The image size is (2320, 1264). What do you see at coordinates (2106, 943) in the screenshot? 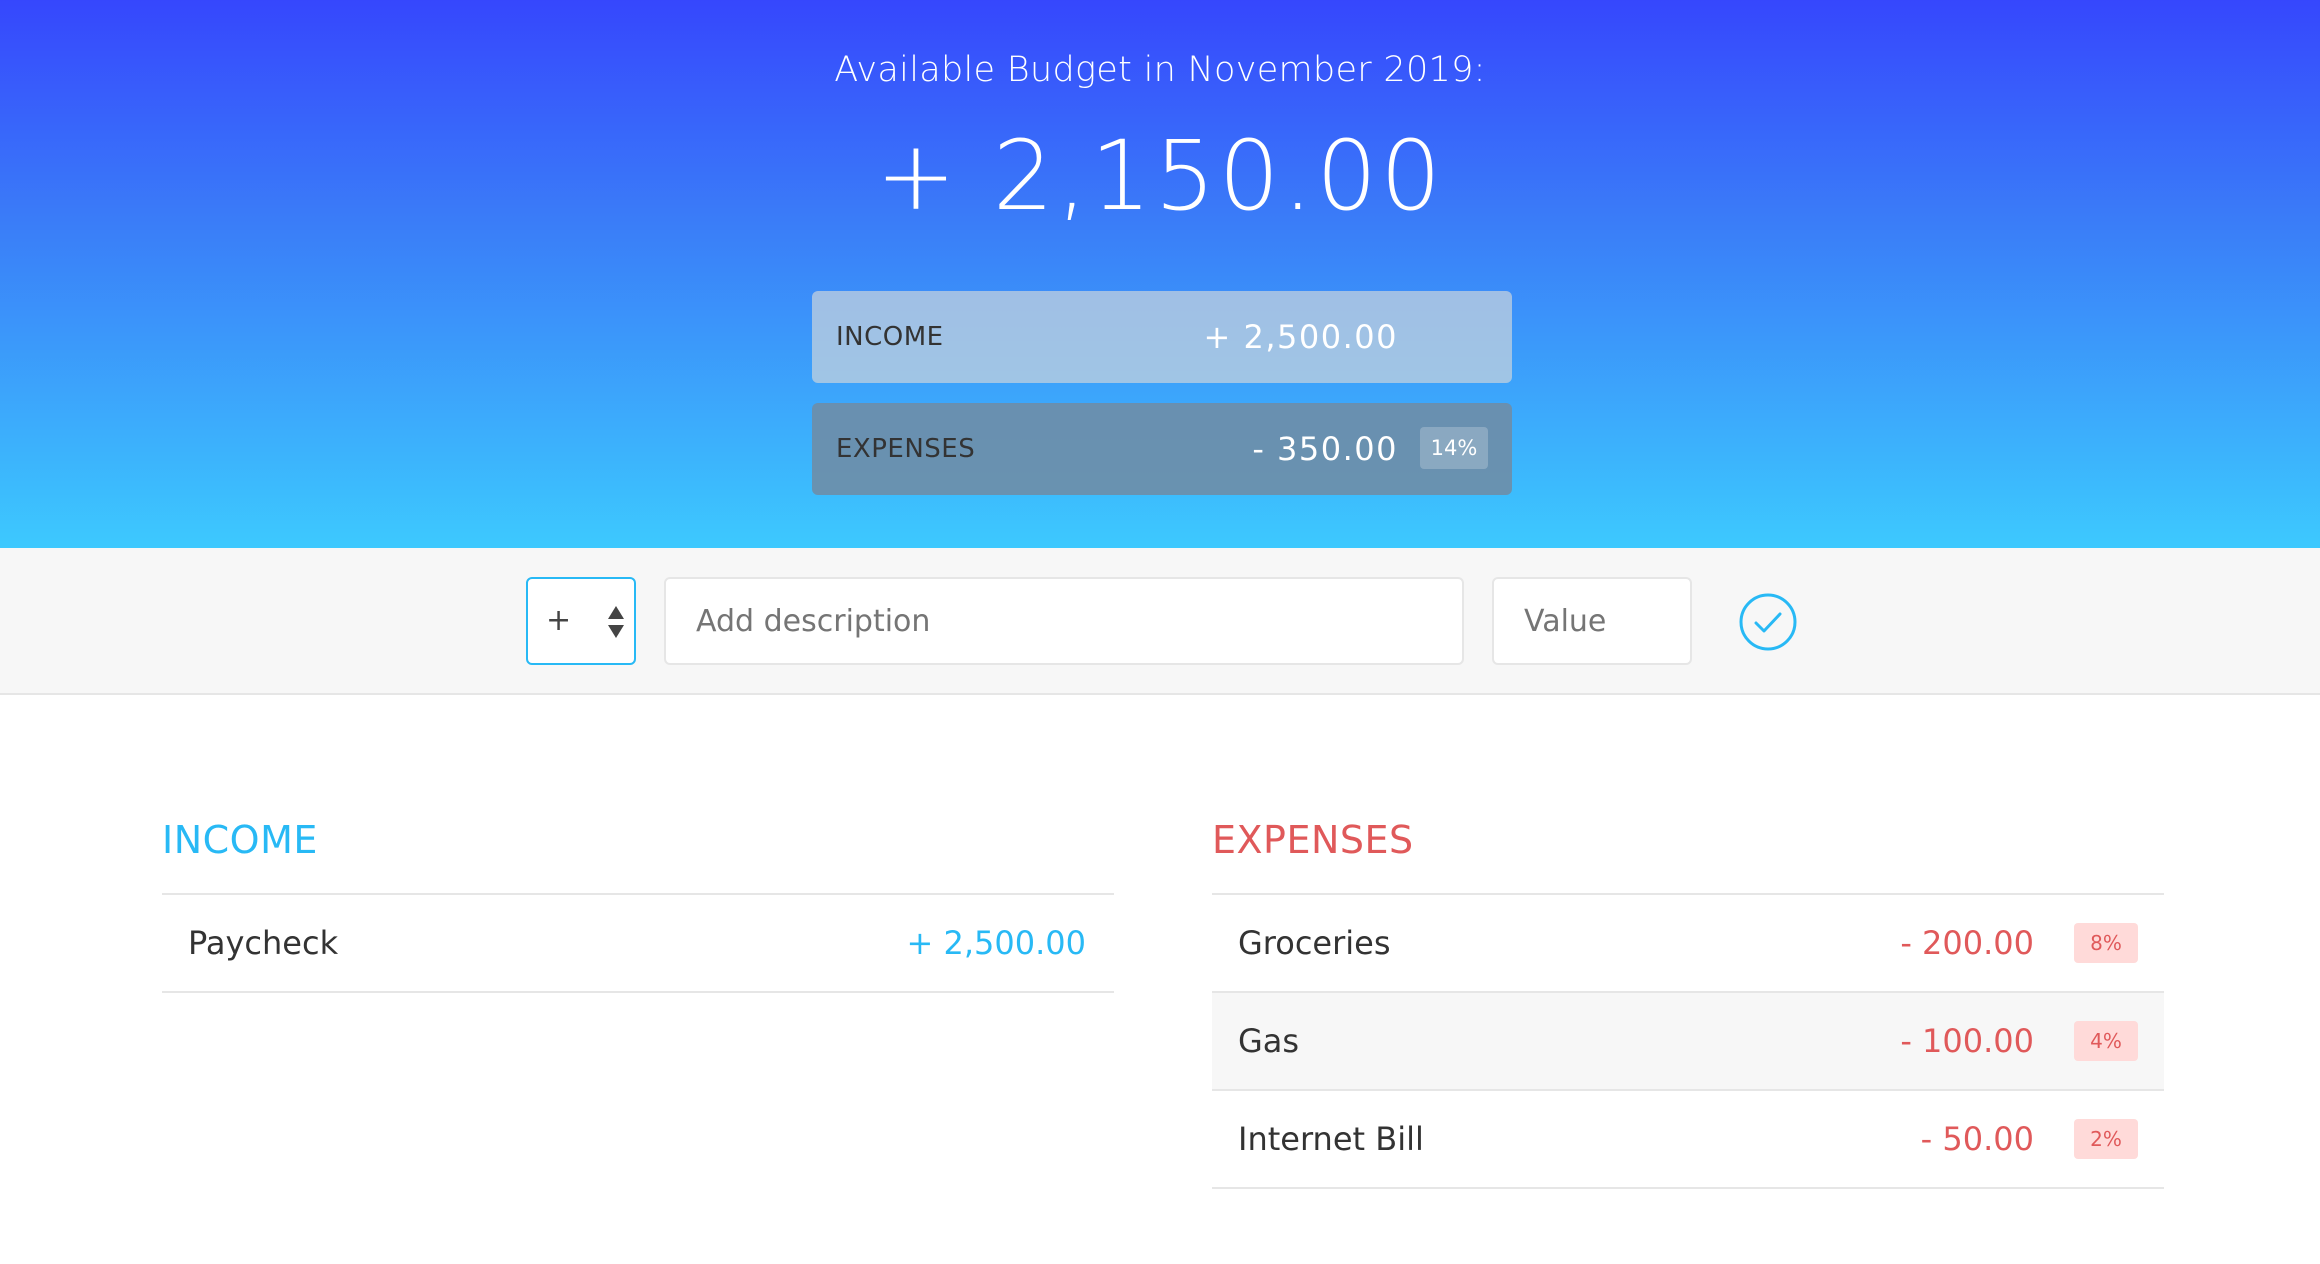
I see `item-percentage-badge: 8%` at bounding box center [2106, 943].